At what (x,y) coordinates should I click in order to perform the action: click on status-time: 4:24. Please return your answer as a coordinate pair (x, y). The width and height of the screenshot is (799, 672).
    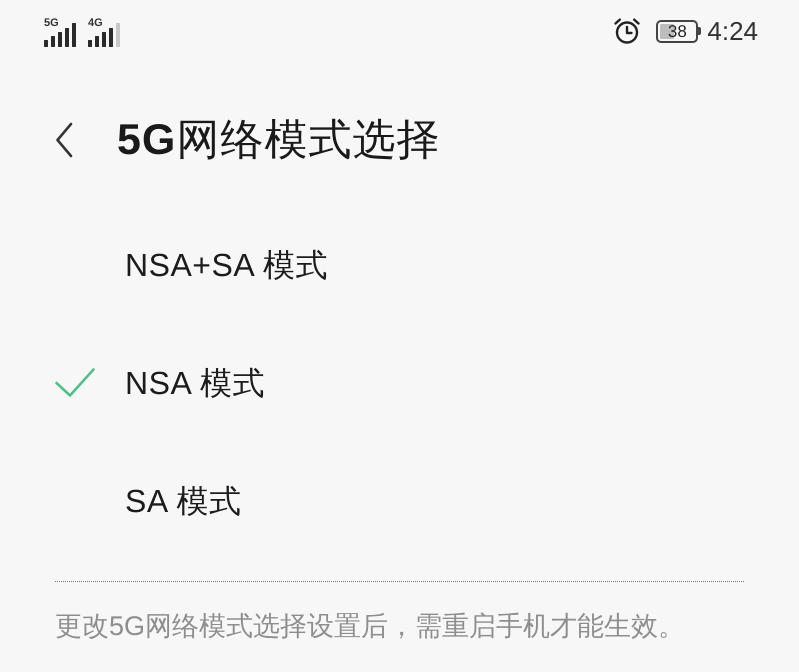
    Looking at the image, I should click on (732, 31).